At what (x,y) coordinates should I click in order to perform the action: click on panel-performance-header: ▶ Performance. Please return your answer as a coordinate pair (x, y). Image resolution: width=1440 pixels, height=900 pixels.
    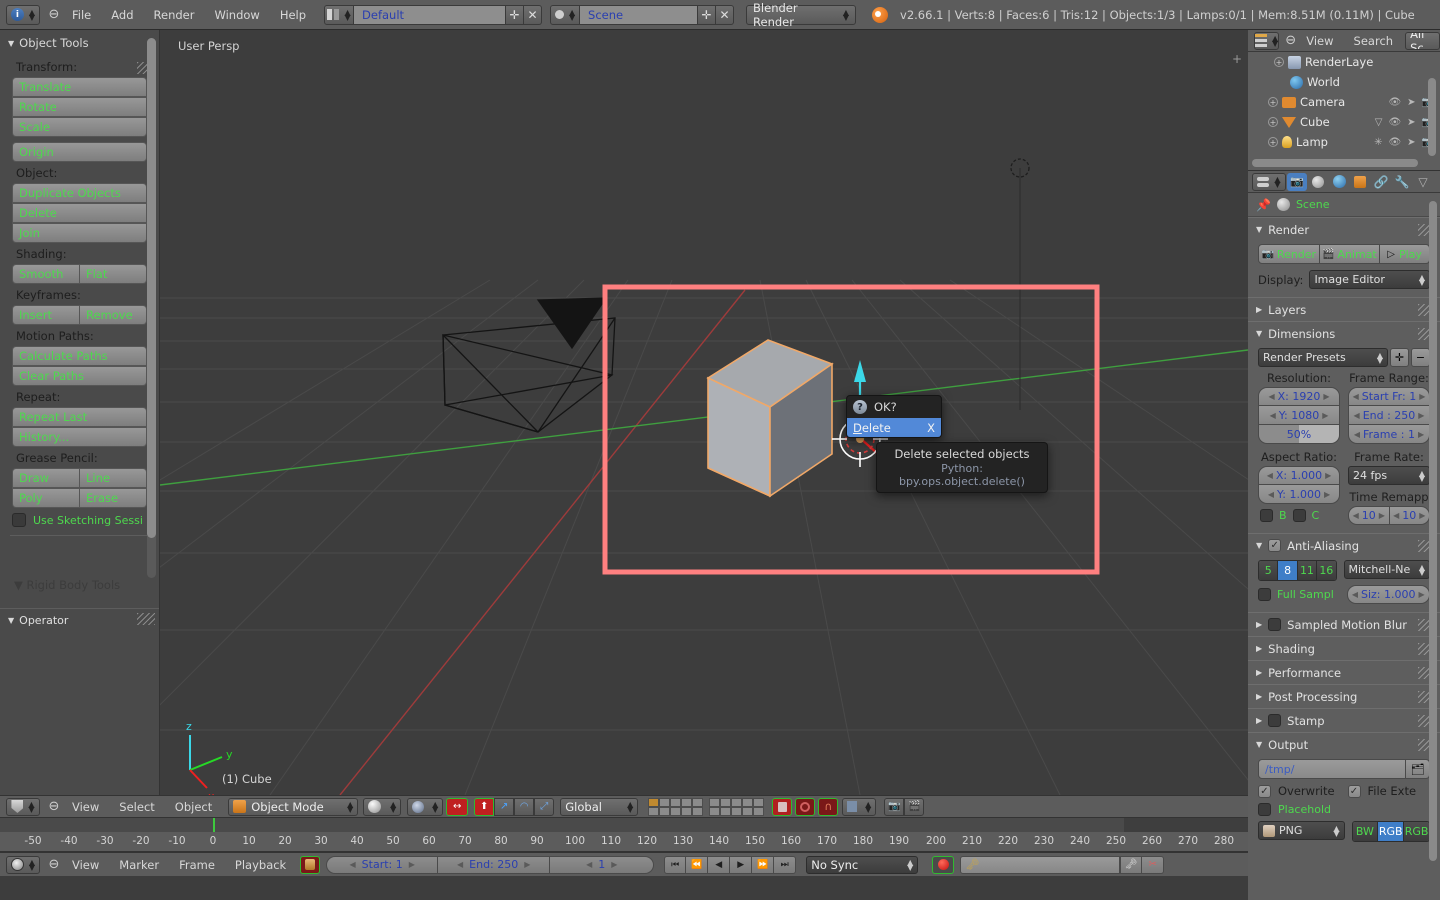
    Looking at the image, I should click on (1344, 672).